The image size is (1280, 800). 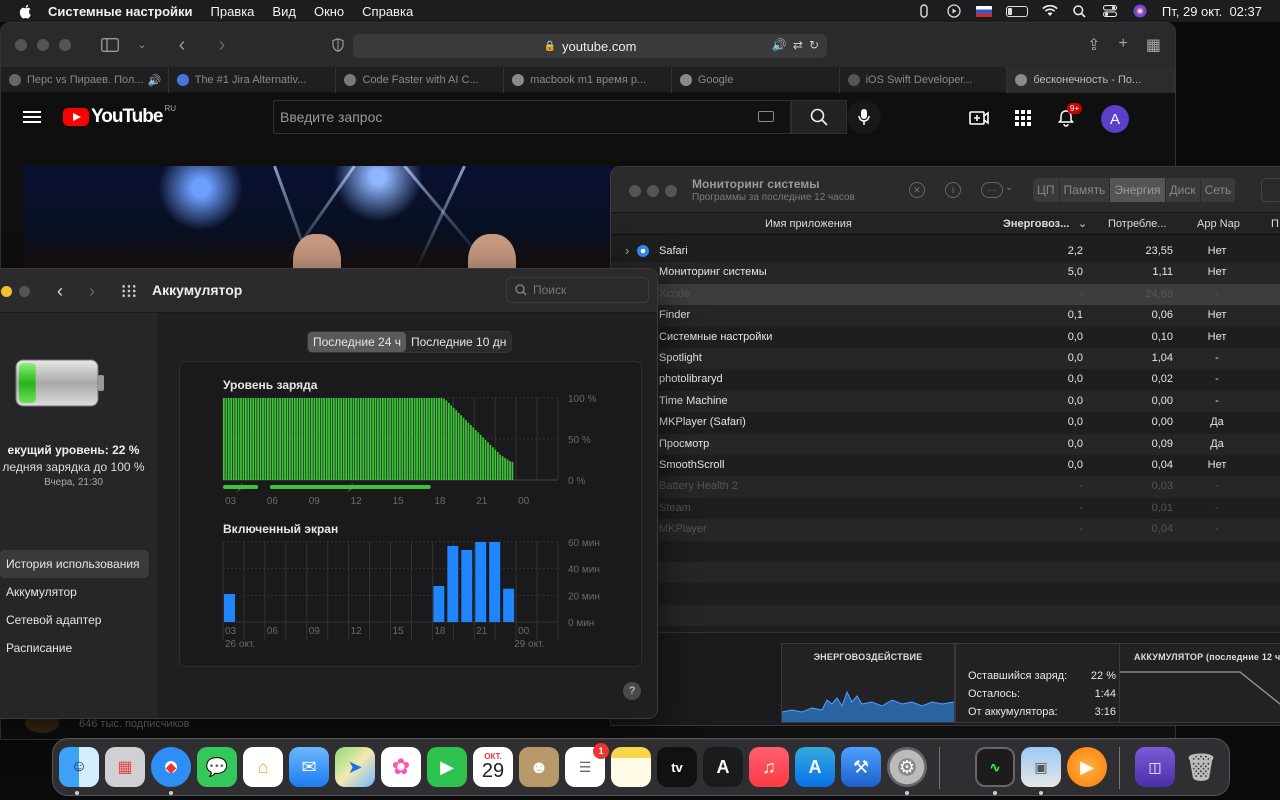 What do you see at coordinates (766, 116) in the screenshot?
I see `keyboard-icon` at bounding box center [766, 116].